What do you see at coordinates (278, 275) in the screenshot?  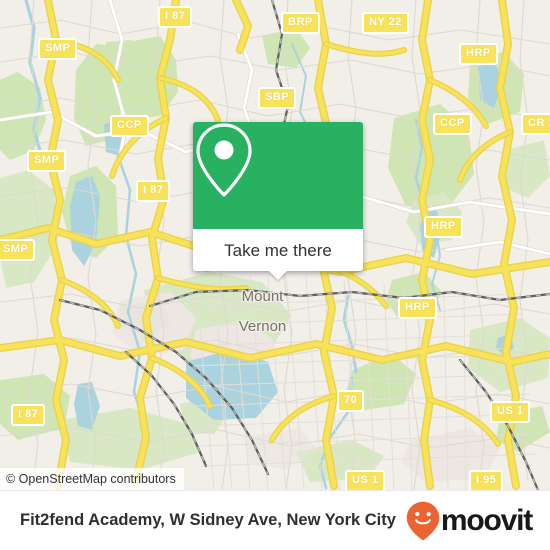 I see `popup-tail` at bounding box center [278, 275].